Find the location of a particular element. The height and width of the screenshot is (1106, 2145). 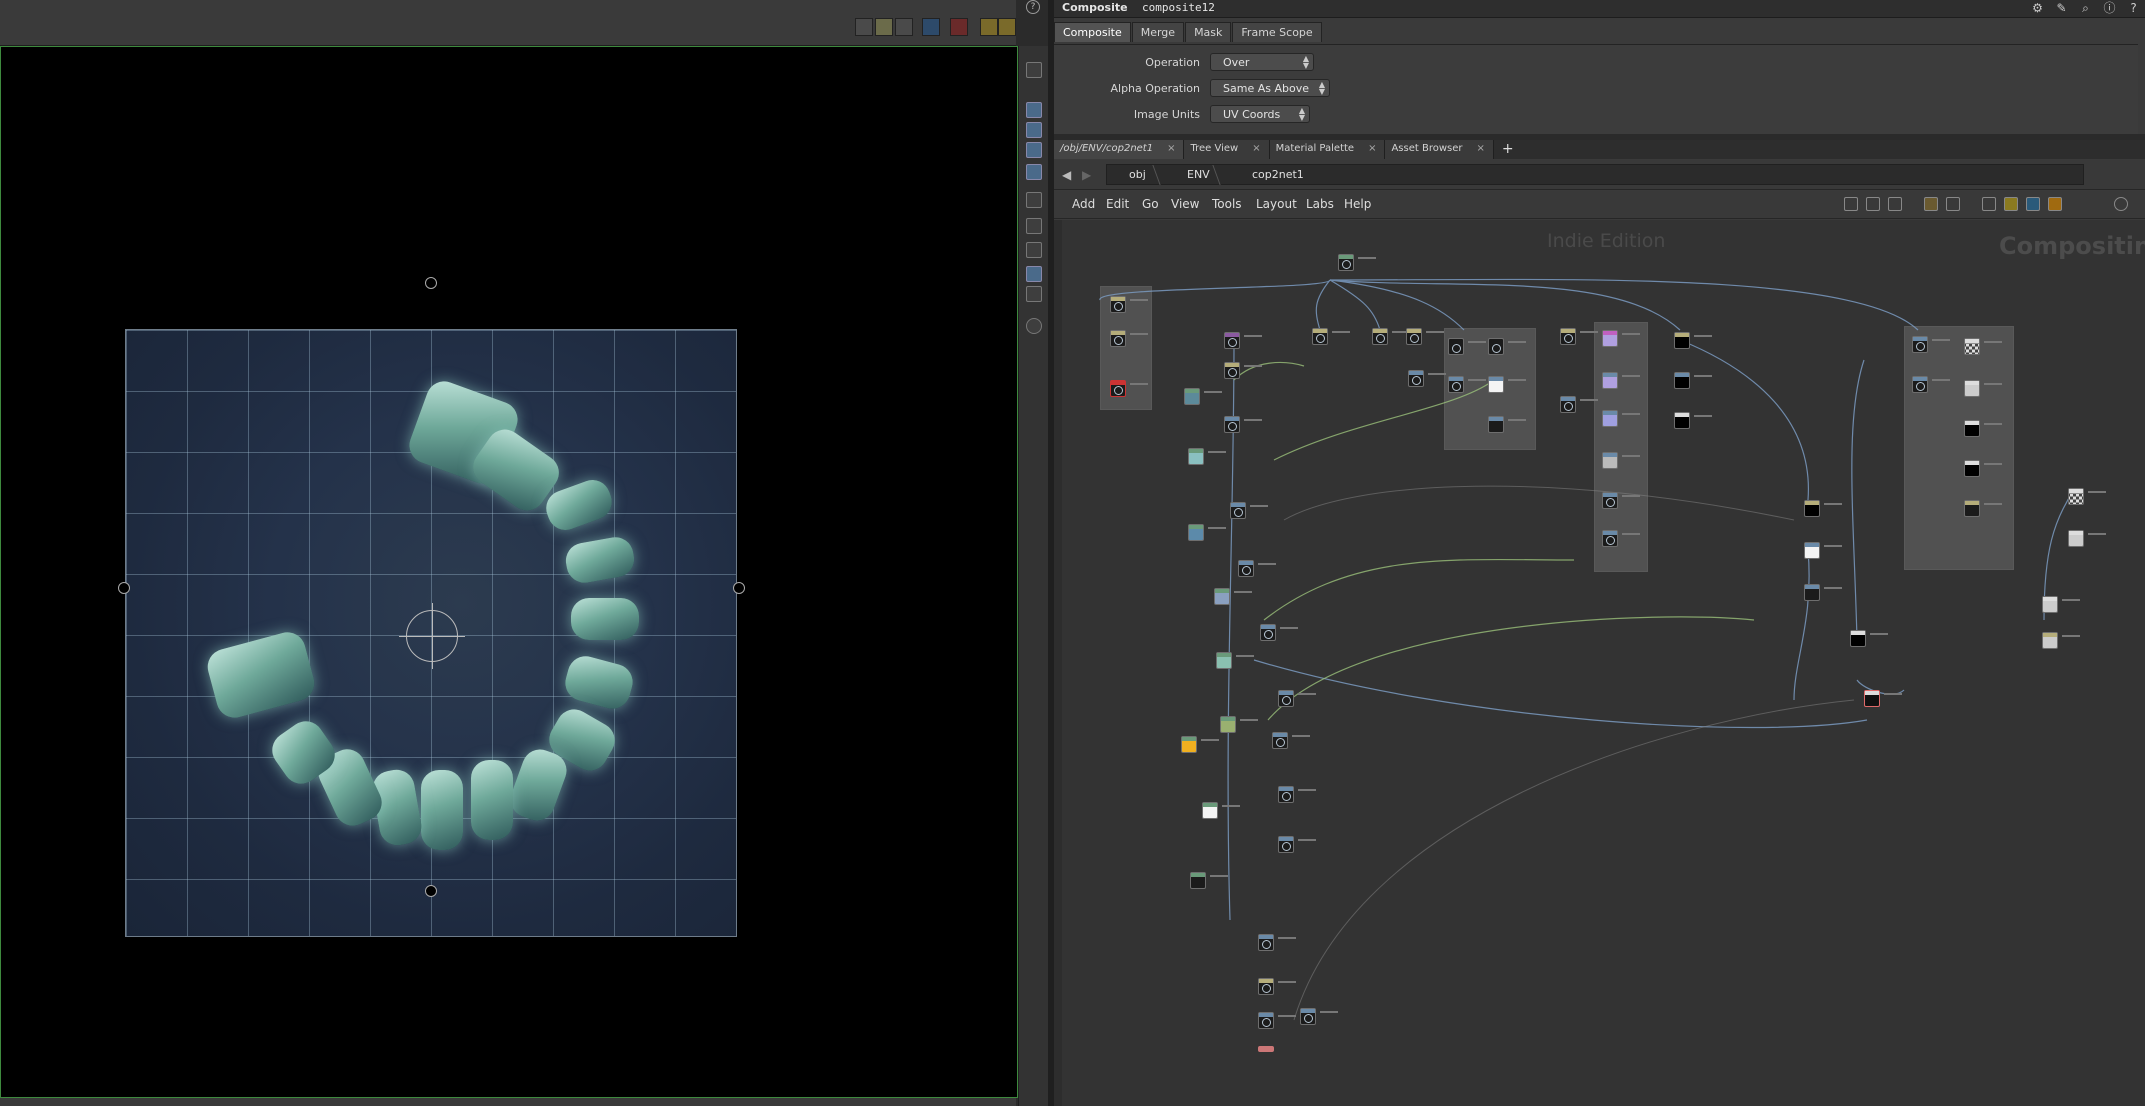

menu-view: View is located at coordinates (1185, 204).